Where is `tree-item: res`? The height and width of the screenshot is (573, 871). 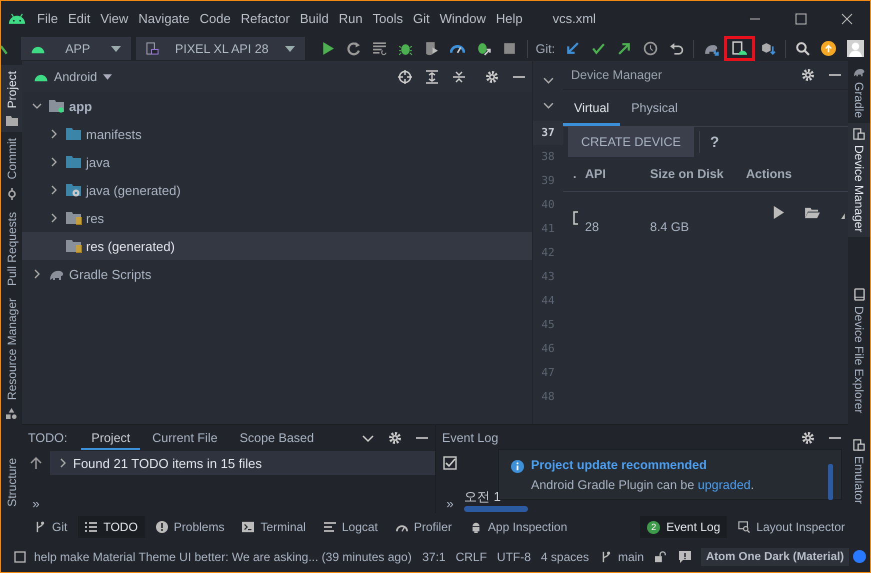
tree-item: res is located at coordinates (277, 218).